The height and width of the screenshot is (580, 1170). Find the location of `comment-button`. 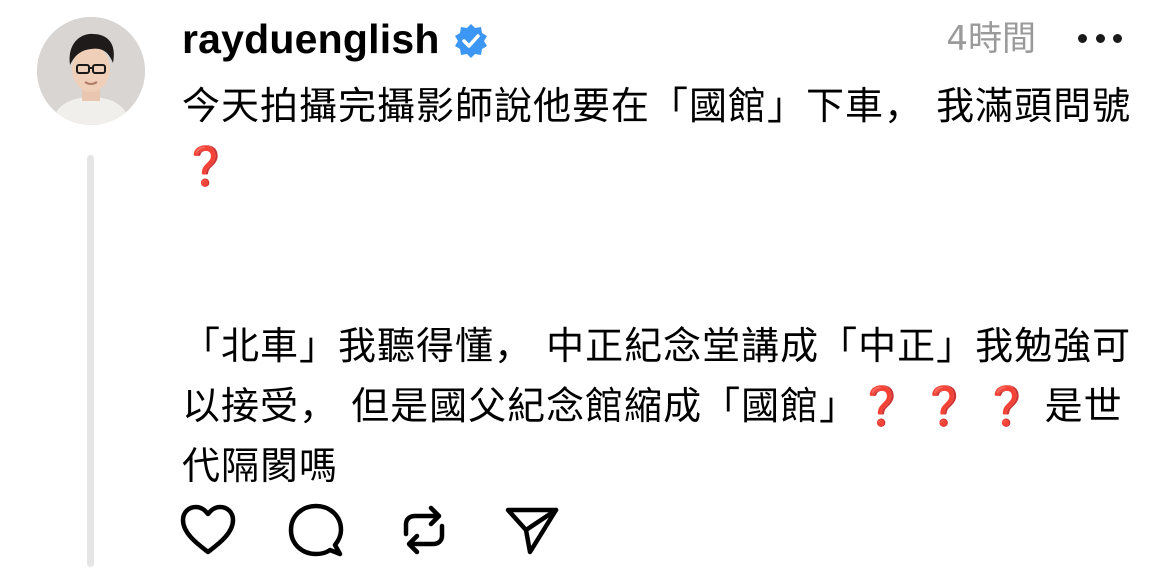

comment-button is located at coordinates (316, 530).